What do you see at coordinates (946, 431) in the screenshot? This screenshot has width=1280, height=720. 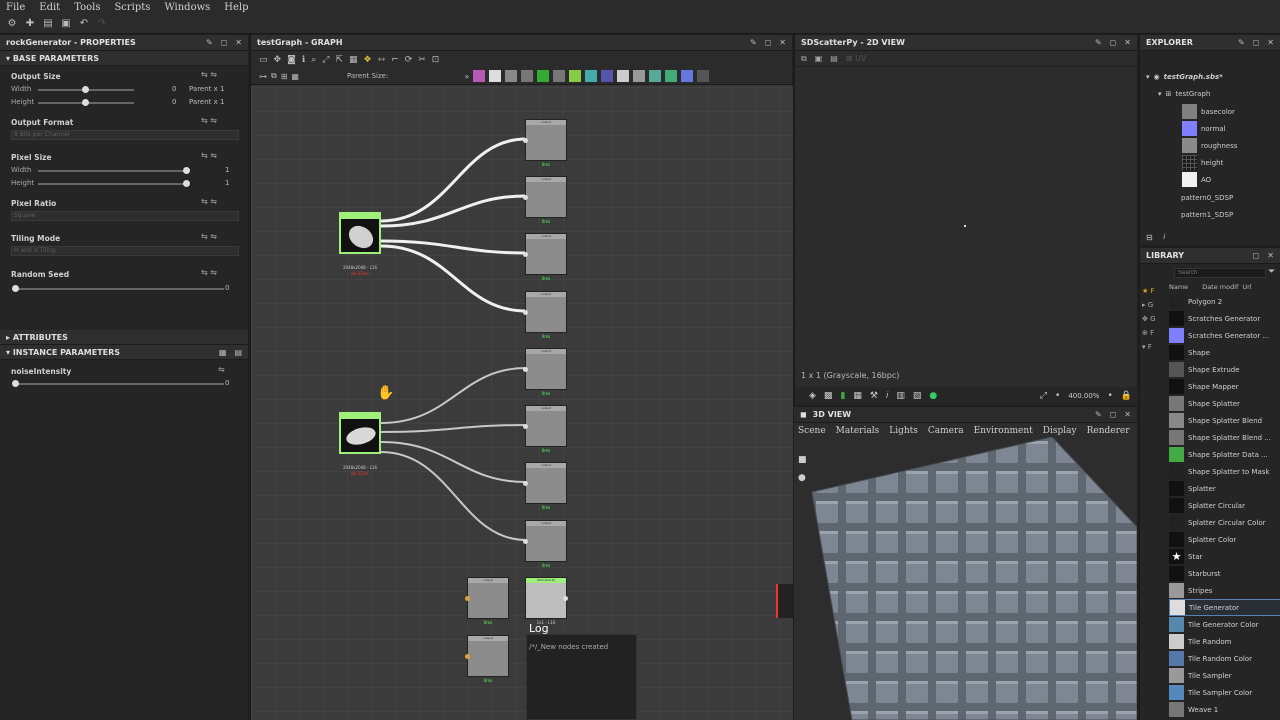 I see `3d-menu-camera: Camera` at bounding box center [946, 431].